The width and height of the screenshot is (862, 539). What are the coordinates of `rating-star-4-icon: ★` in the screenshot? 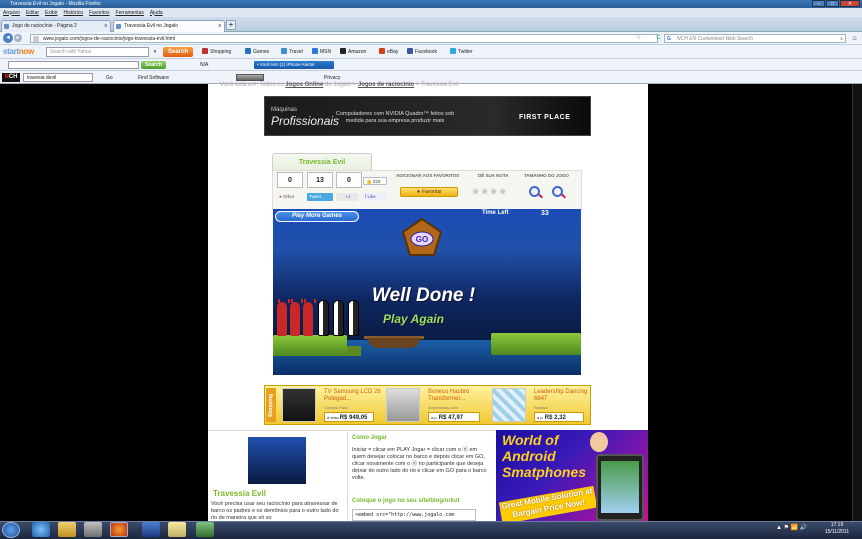 It's located at (502, 191).